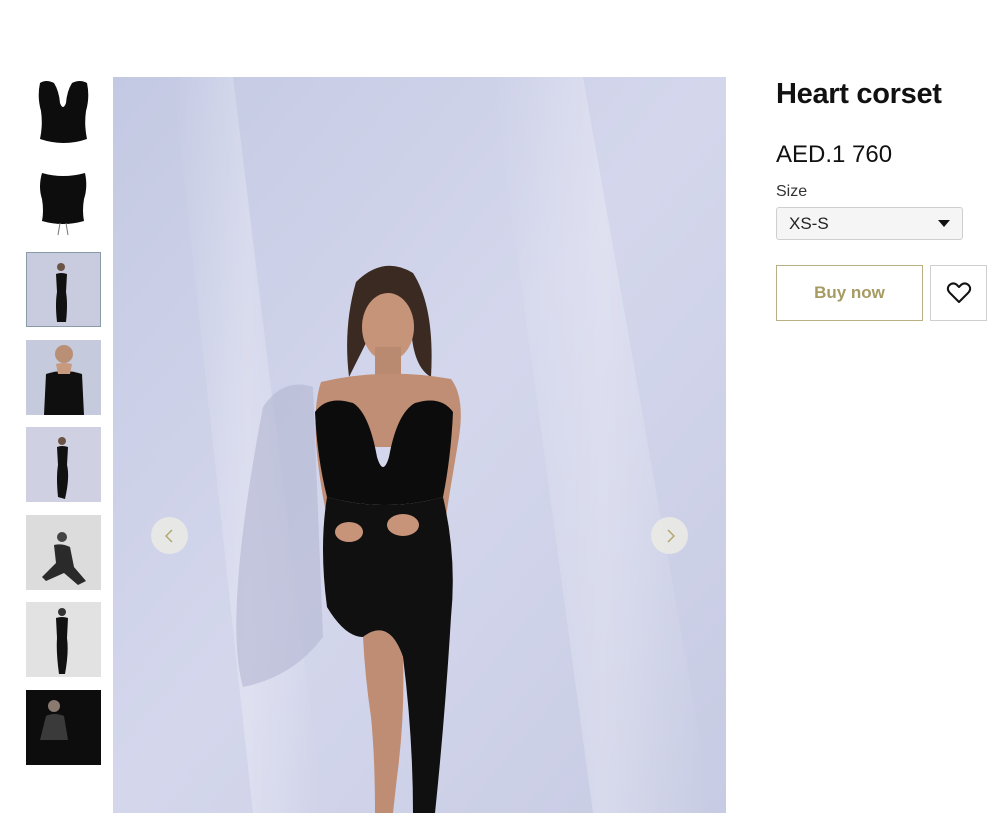 The image size is (1004, 813). Describe the element at coordinates (63, 727) in the screenshot. I see `thumbnail-model-dark` at that location.